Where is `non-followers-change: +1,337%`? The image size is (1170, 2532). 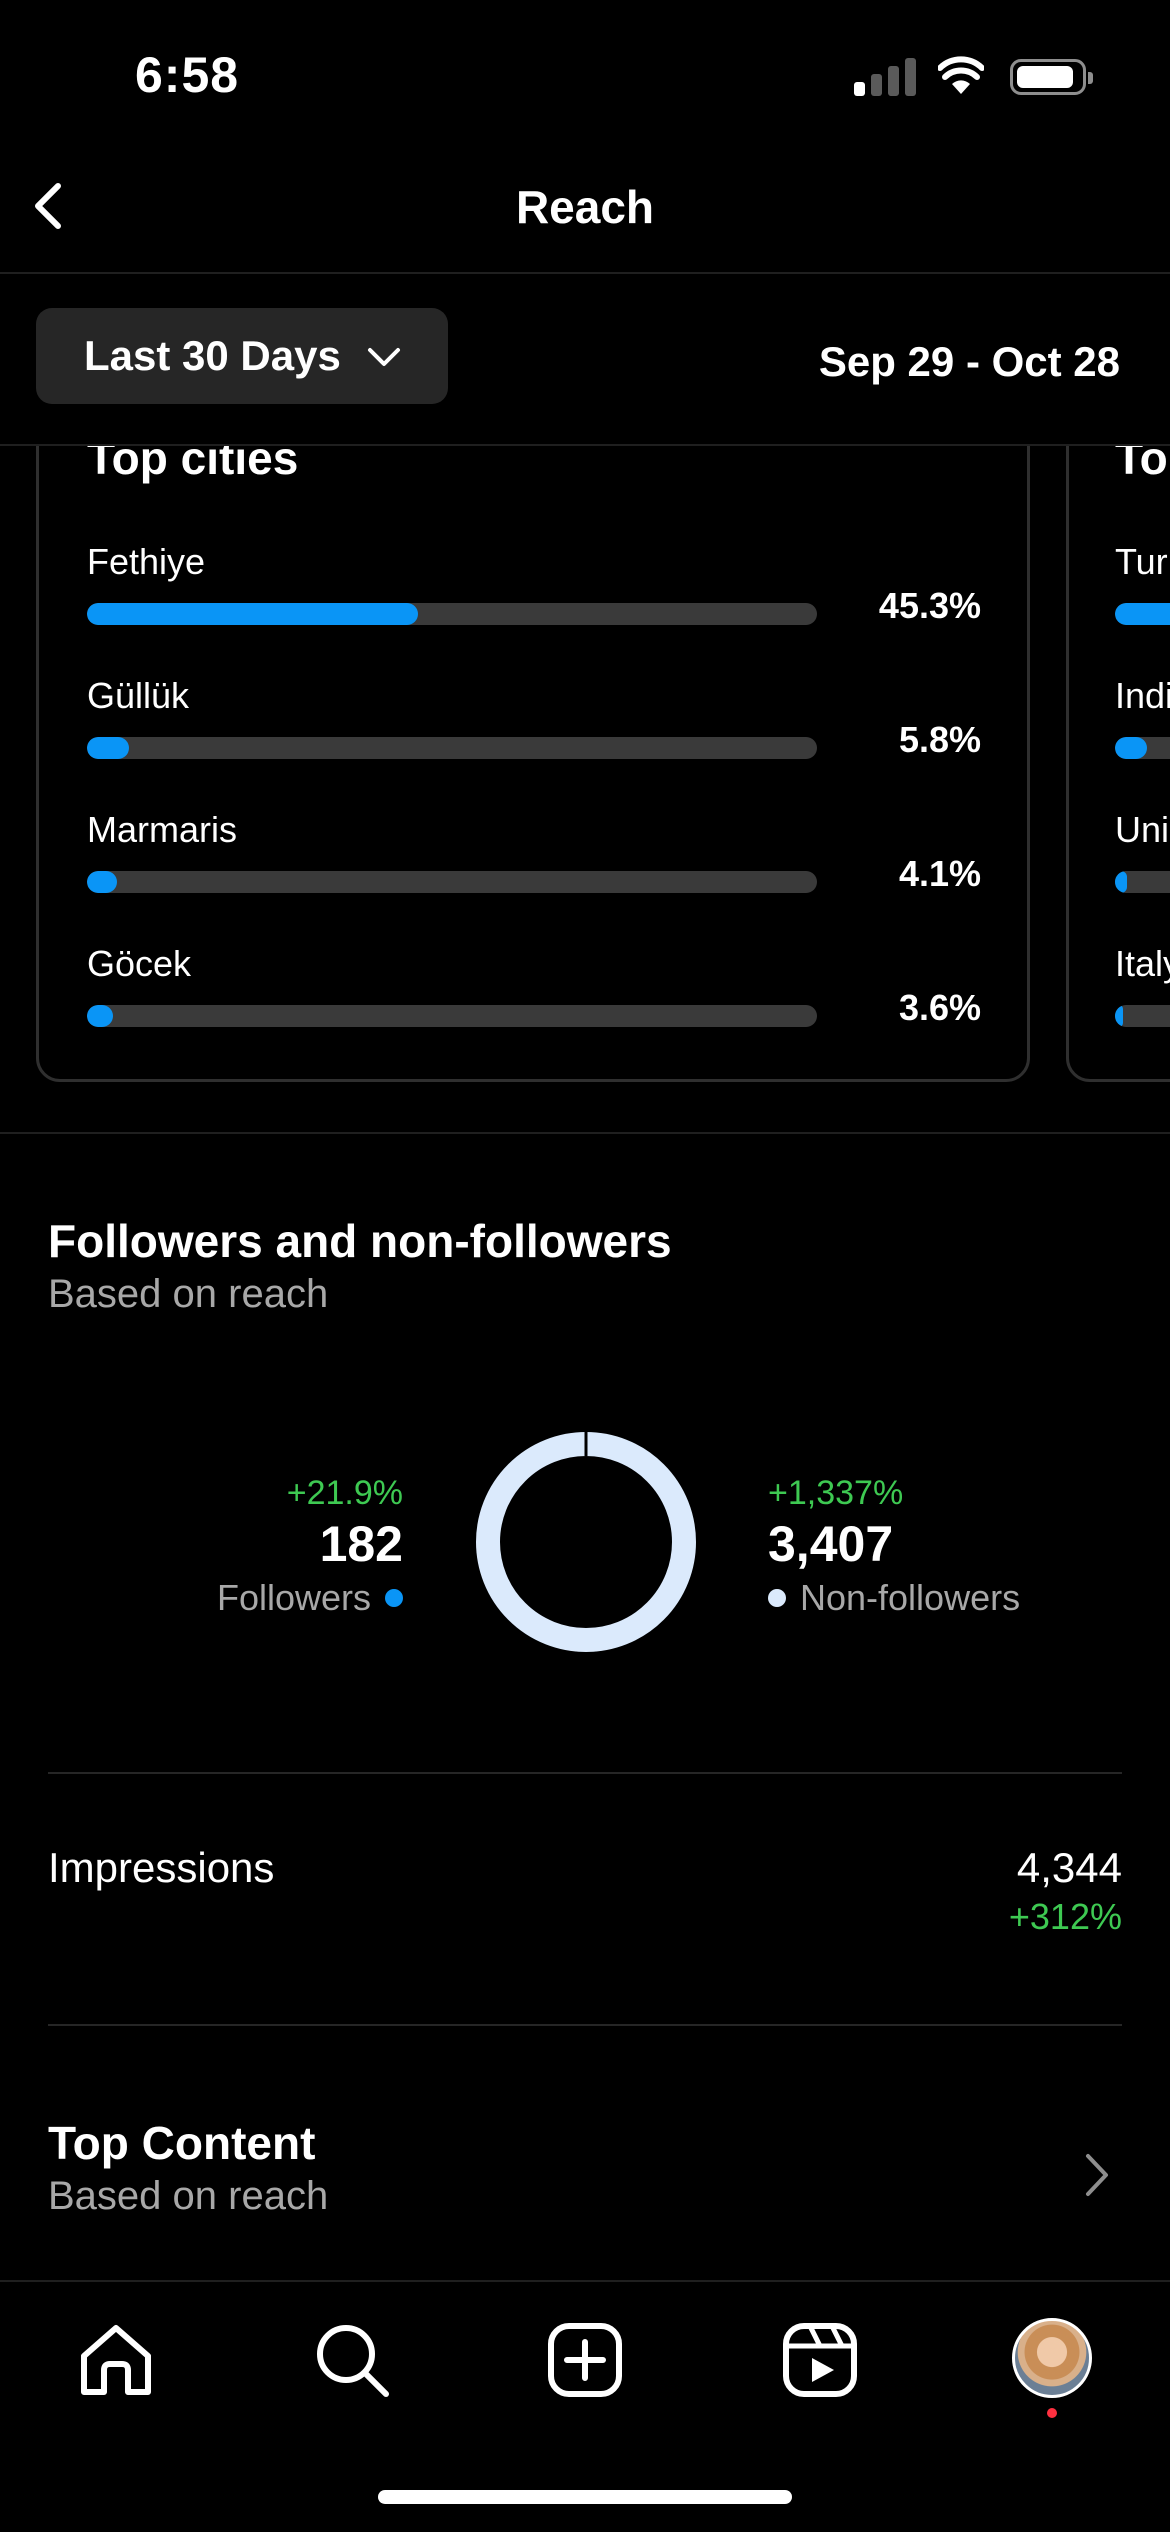 non-followers-change: +1,337% is located at coordinates (836, 1493).